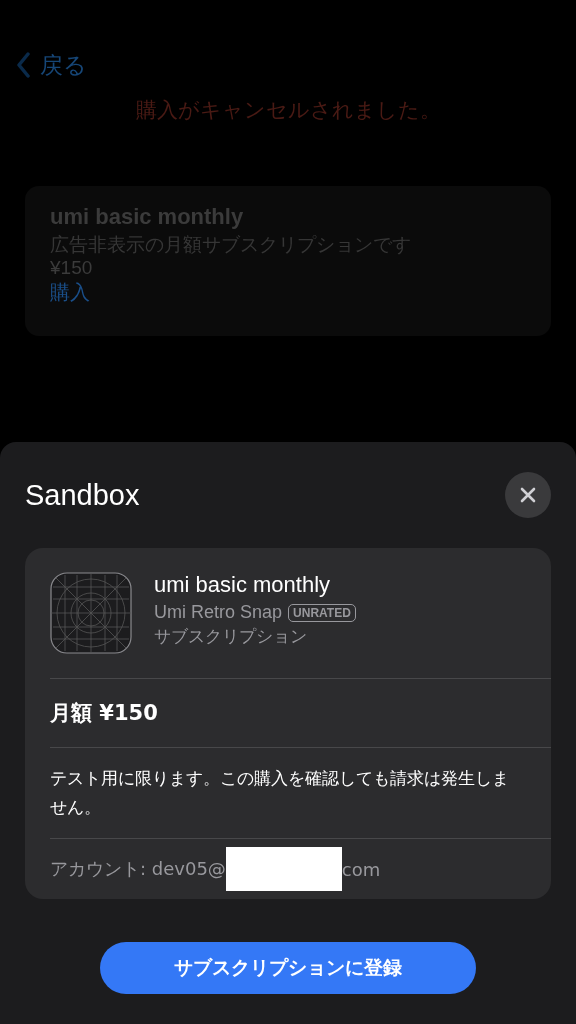 The width and height of the screenshot is (576, 1024). Describe the element at coordinates (322, 612) in the screenshot. I see `rating-badge: UNRATED` at that location.